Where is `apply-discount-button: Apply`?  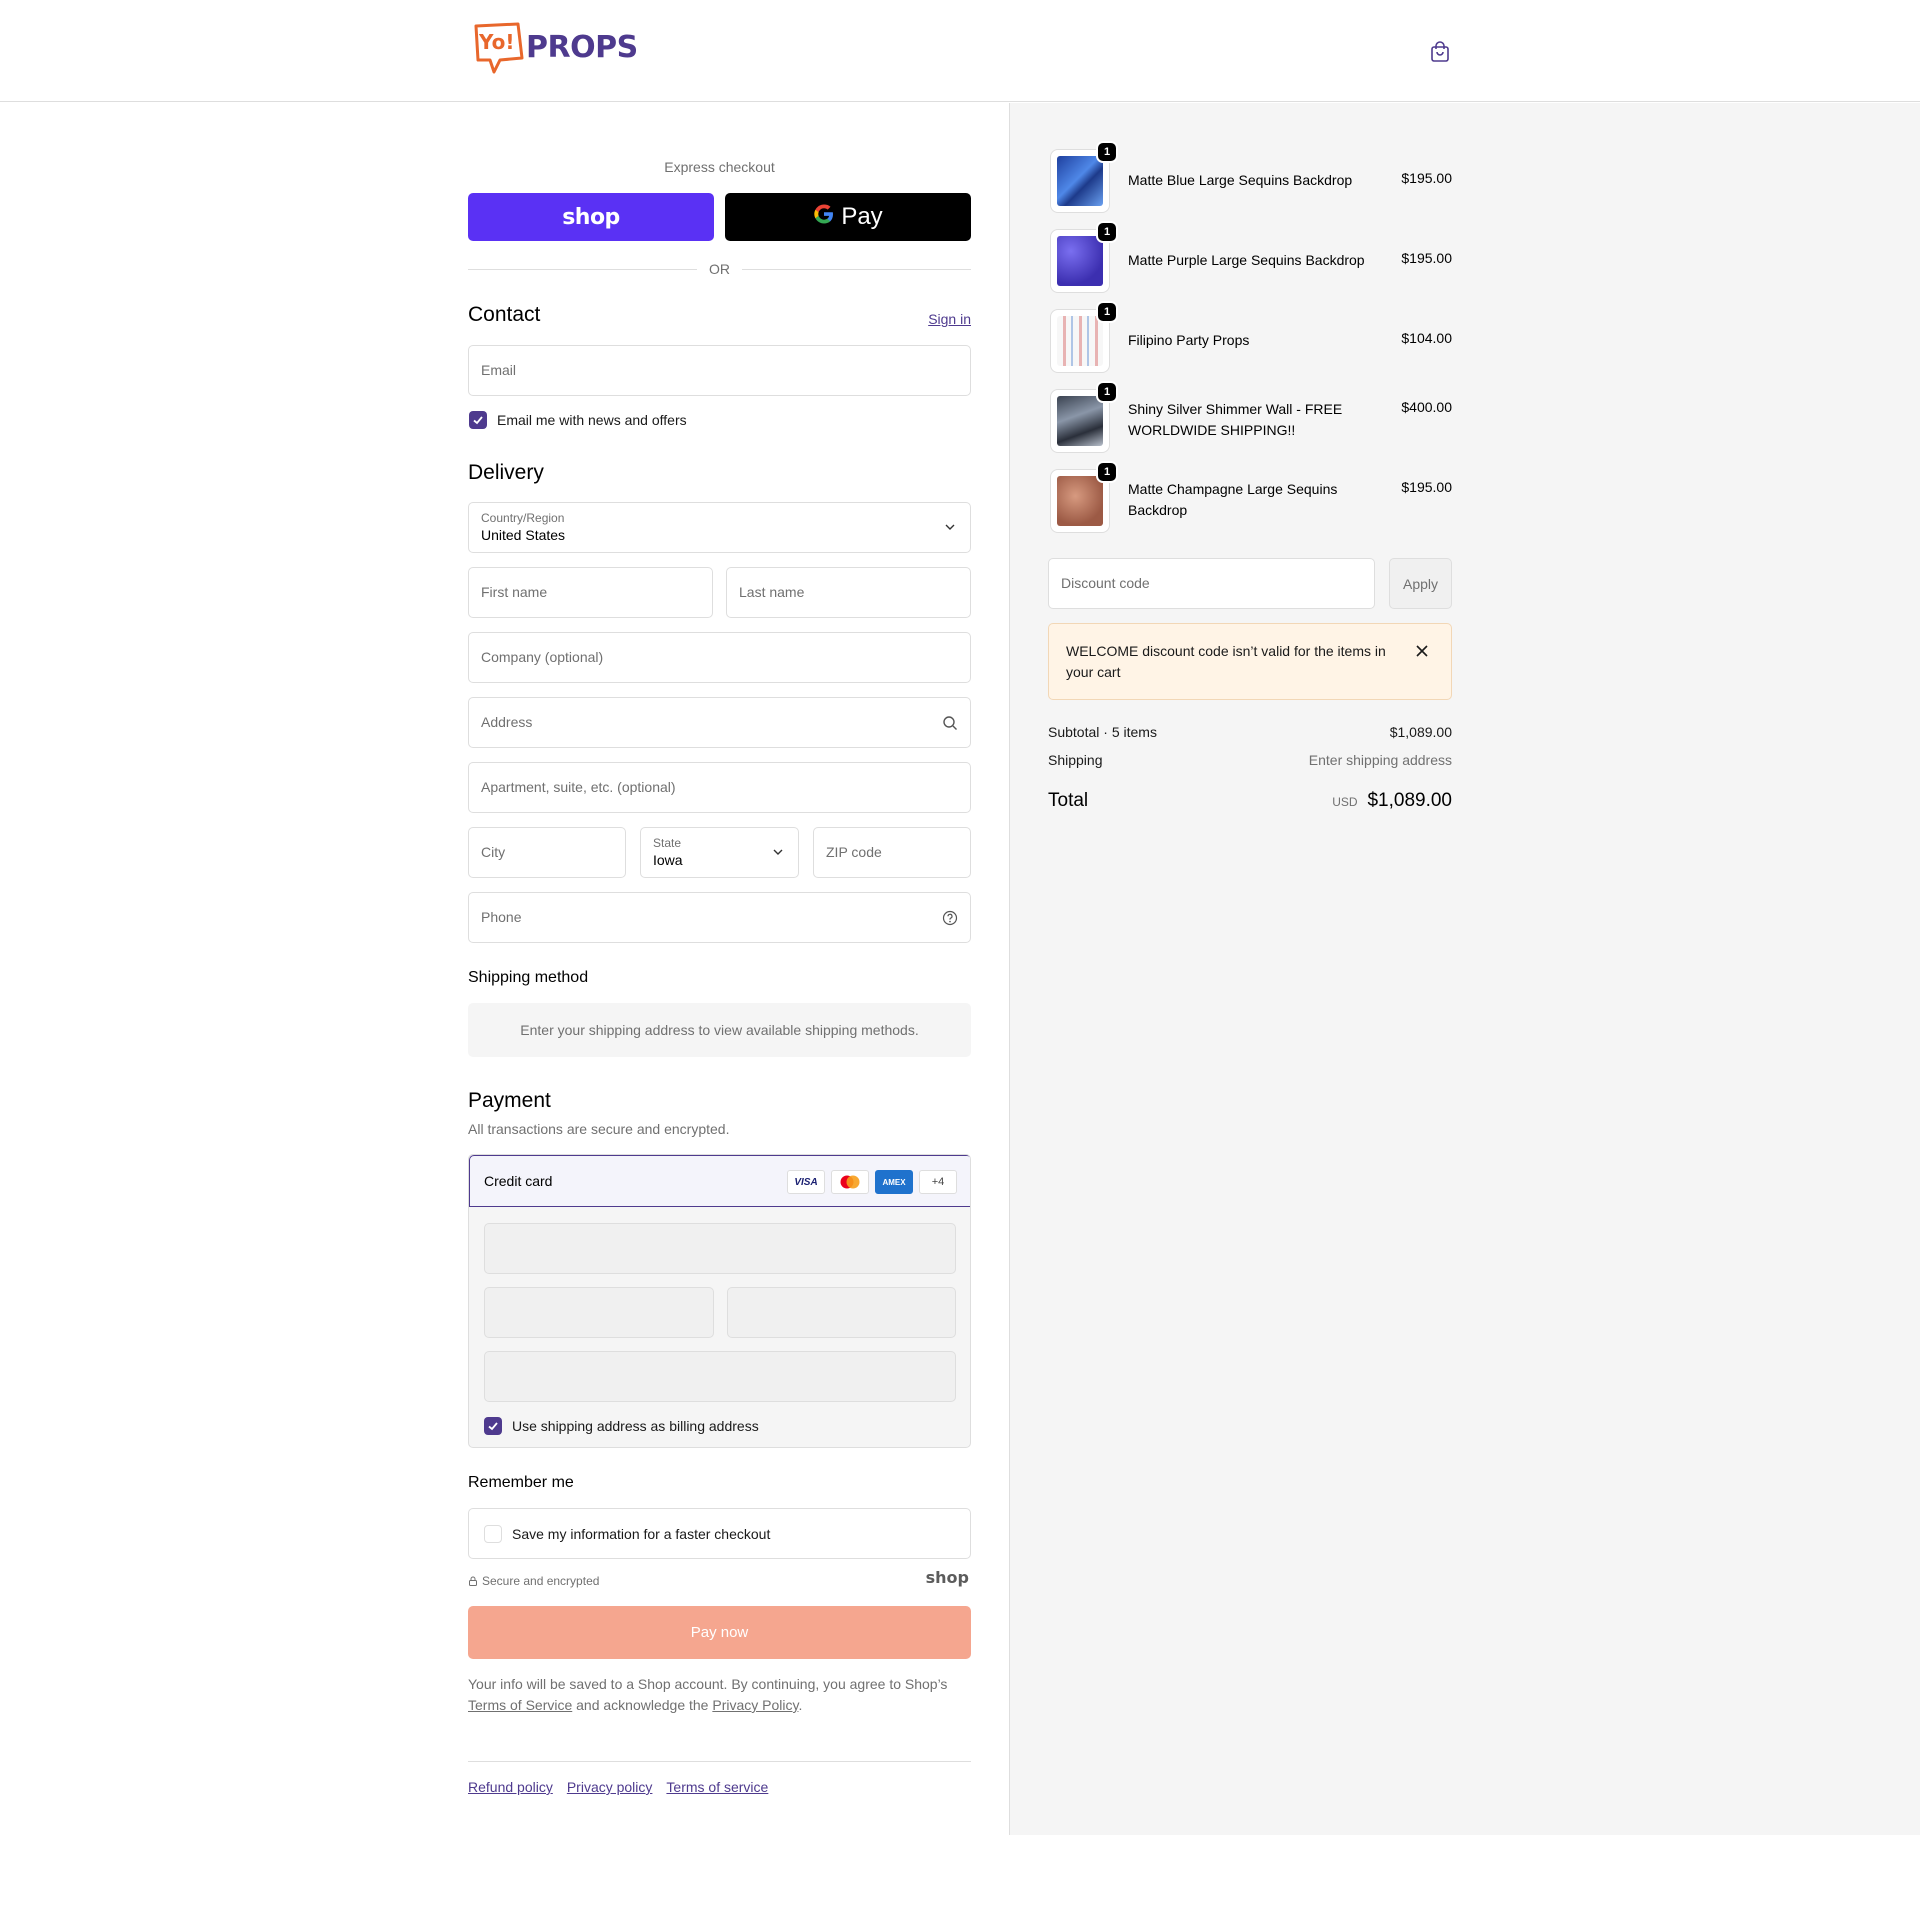
apply-discount-button: Apply is located at coordinates (1420, 583).